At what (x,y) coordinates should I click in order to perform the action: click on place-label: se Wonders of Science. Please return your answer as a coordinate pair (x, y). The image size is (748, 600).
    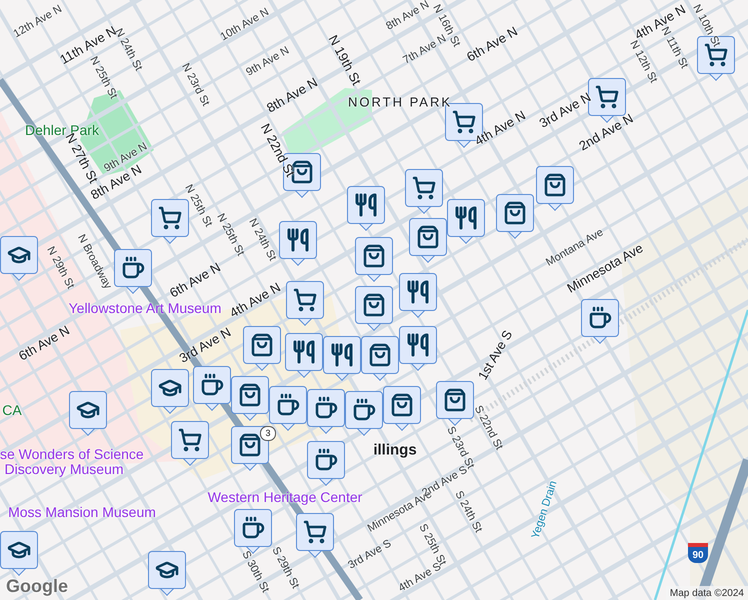
    Looking at the image, I should click on (72, 454).